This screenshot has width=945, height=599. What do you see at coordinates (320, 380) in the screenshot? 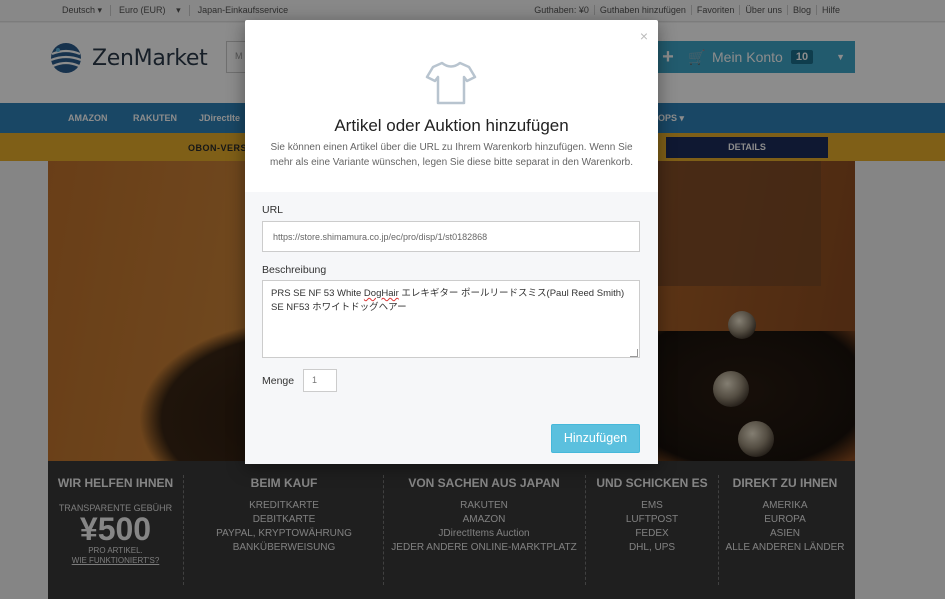
I see `quantity-field: 1` at bounding box center [320, 380].